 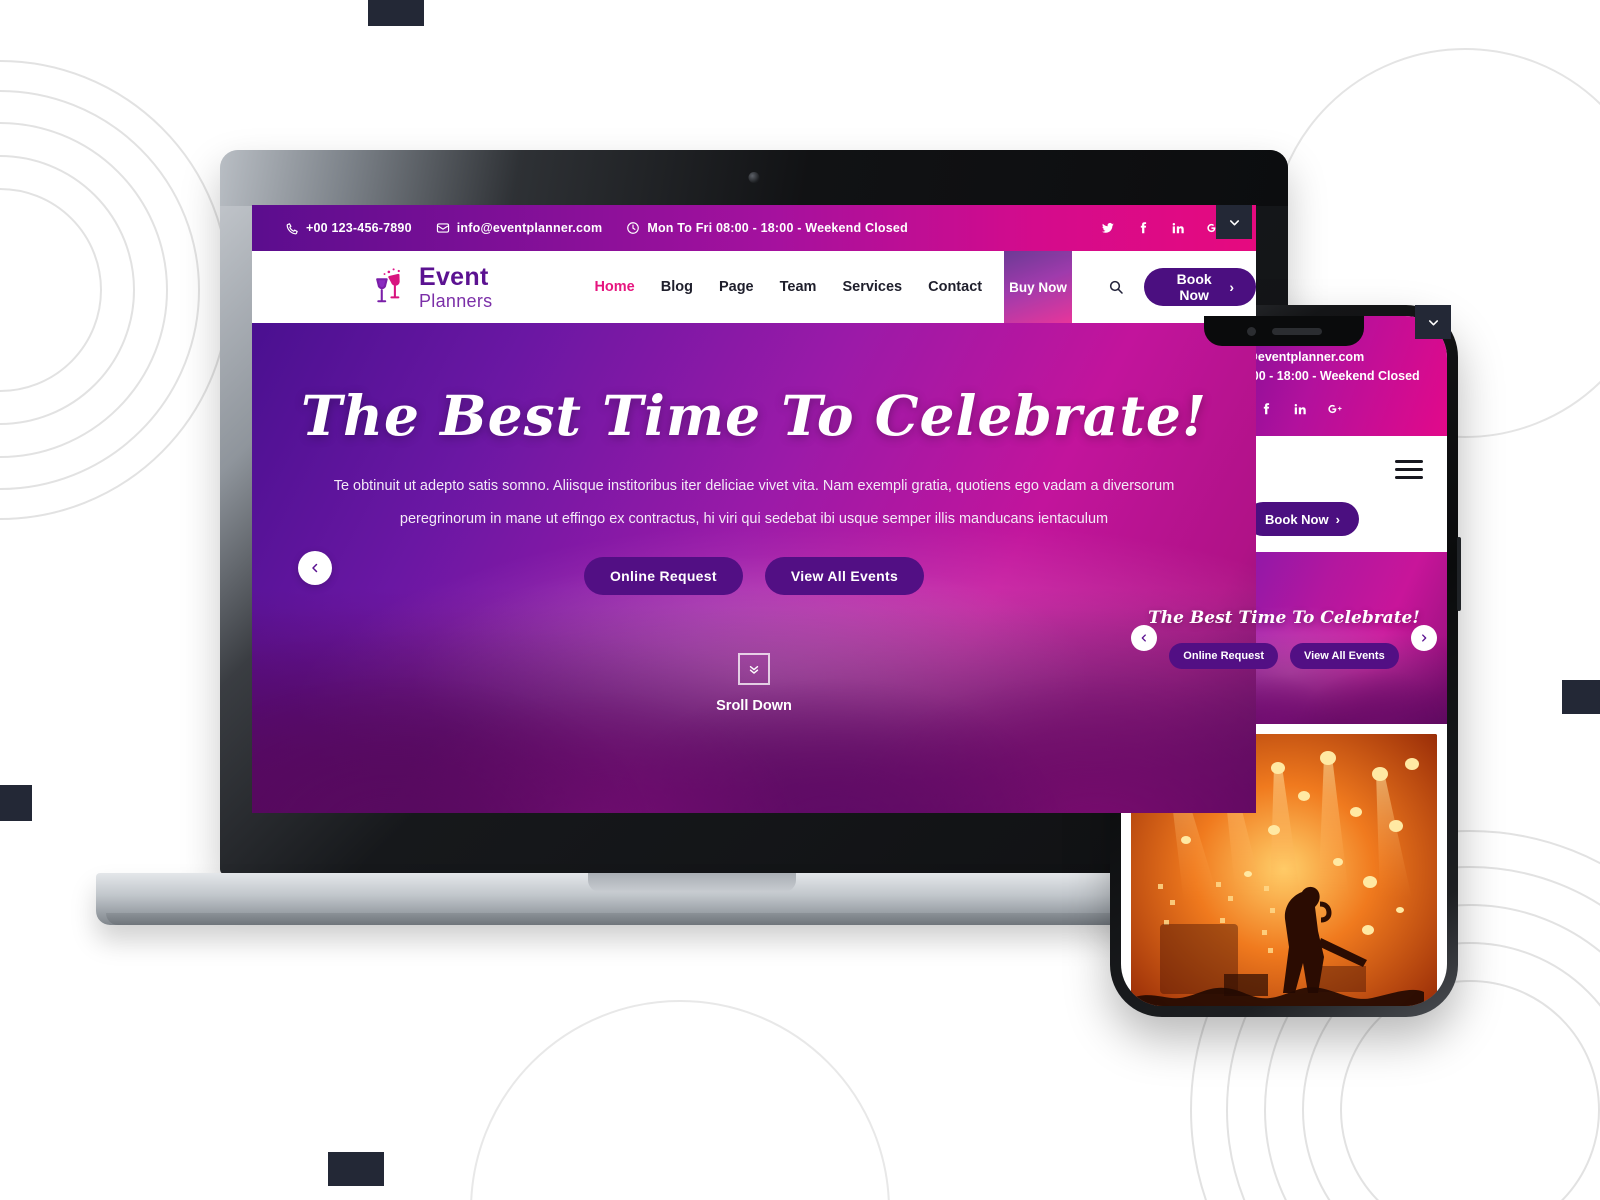 What do you see at coordinates (16, 803) in the screenshot?
I see `square-decoration-left` at bounding box center [16, 803].